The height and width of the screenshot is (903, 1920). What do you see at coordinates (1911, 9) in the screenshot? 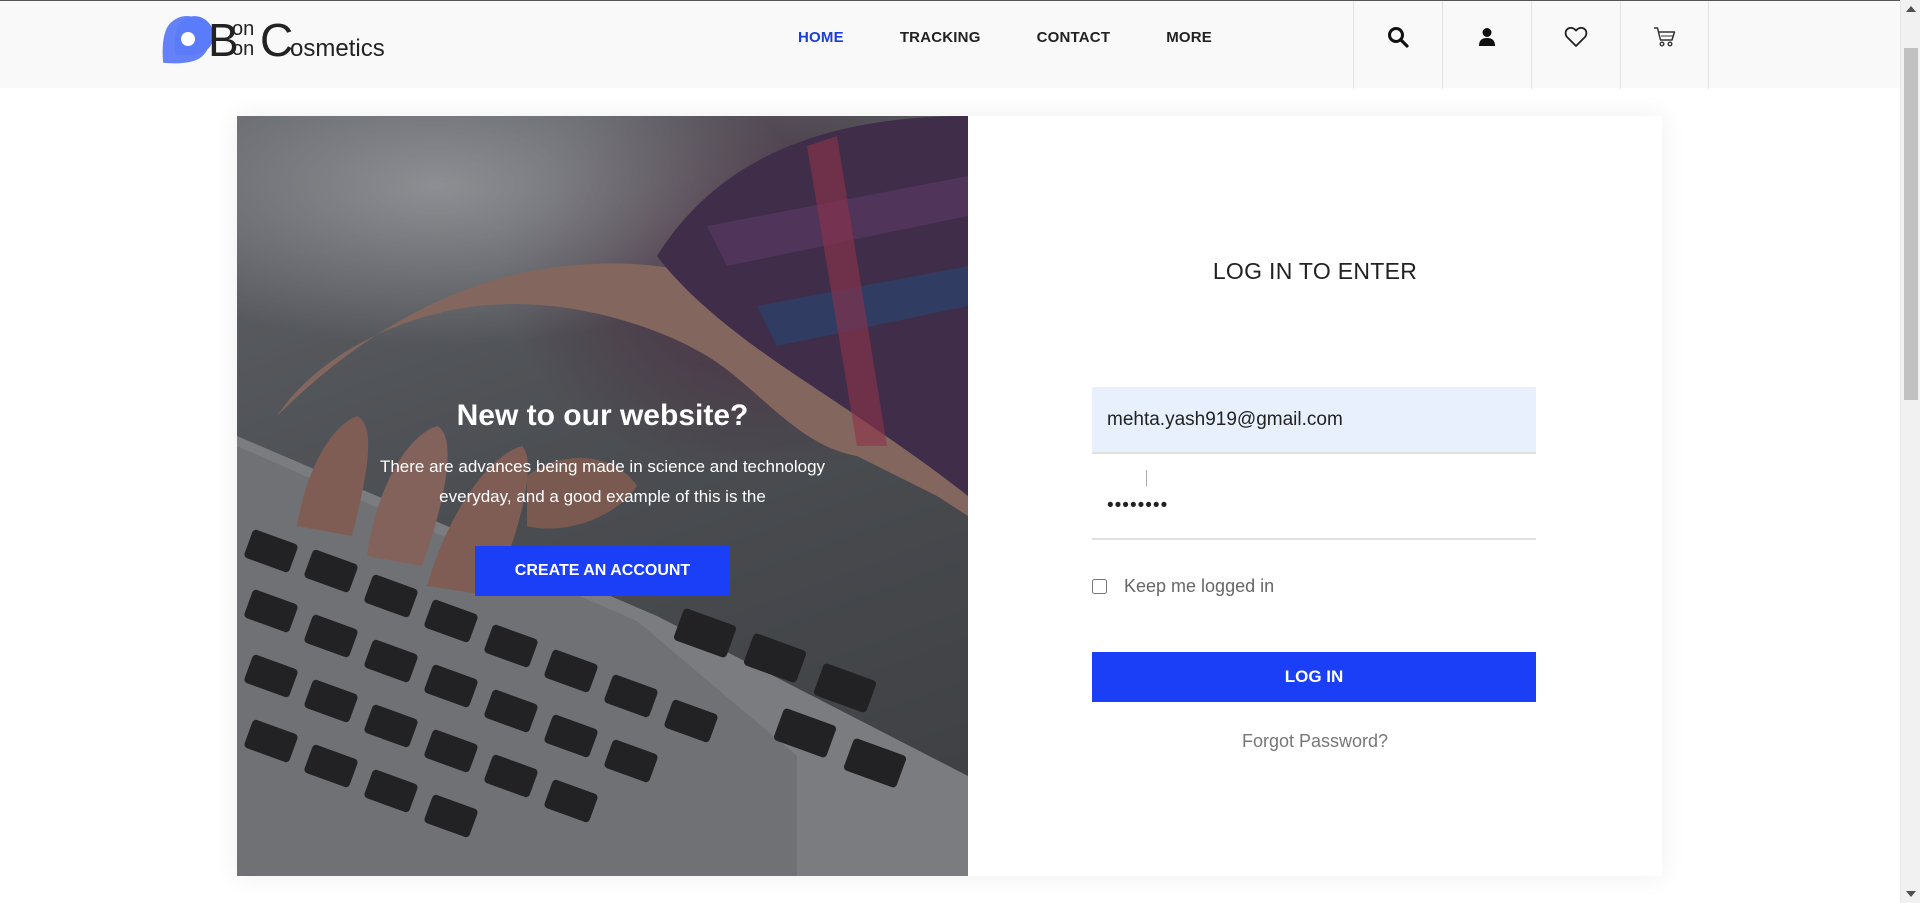
I see `scroll-up-arrow-icon` at bounding box center [1911, 9].